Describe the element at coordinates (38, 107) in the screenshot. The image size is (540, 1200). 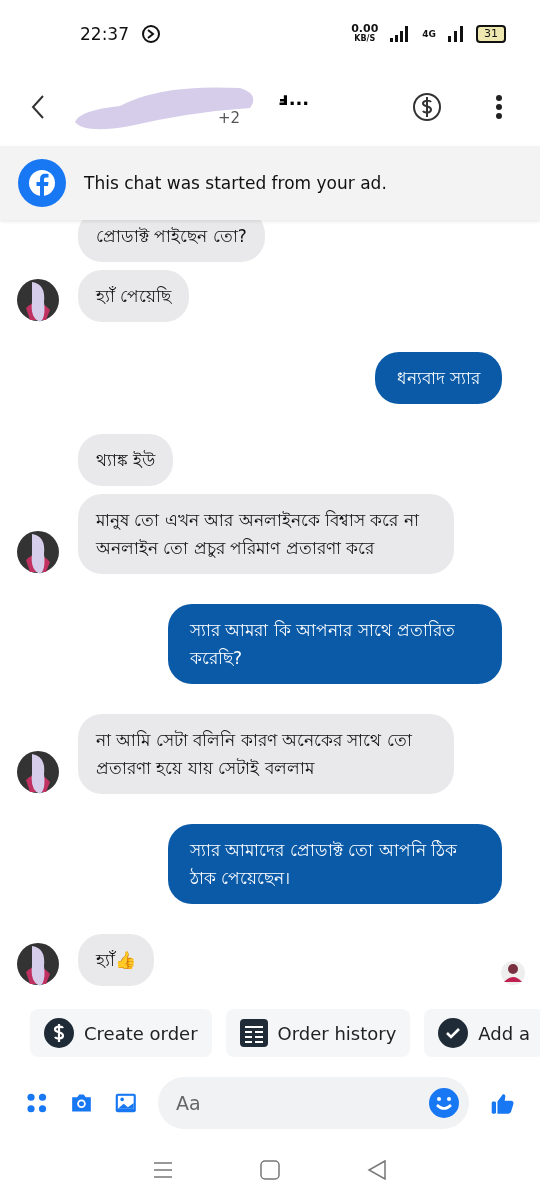
I see `back-icon` at that location.